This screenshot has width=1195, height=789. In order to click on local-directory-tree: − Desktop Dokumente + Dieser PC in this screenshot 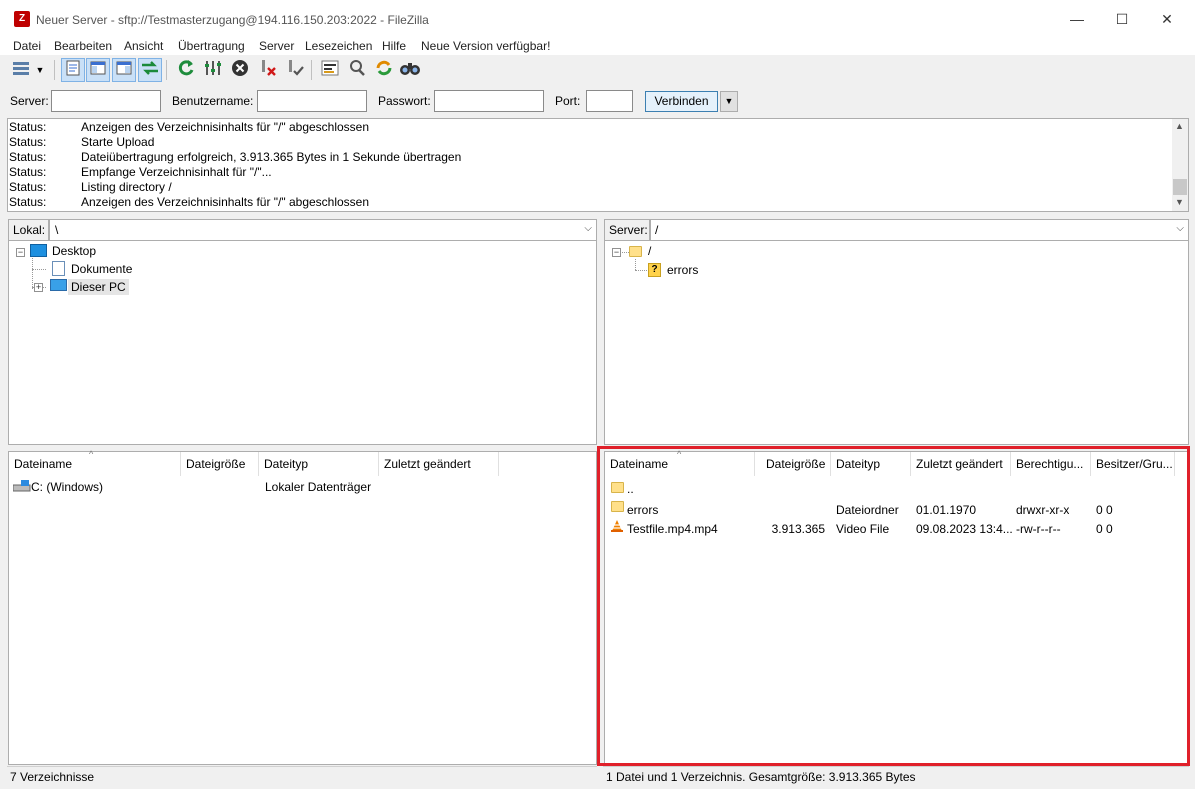, I will do `click(302, 343)`.